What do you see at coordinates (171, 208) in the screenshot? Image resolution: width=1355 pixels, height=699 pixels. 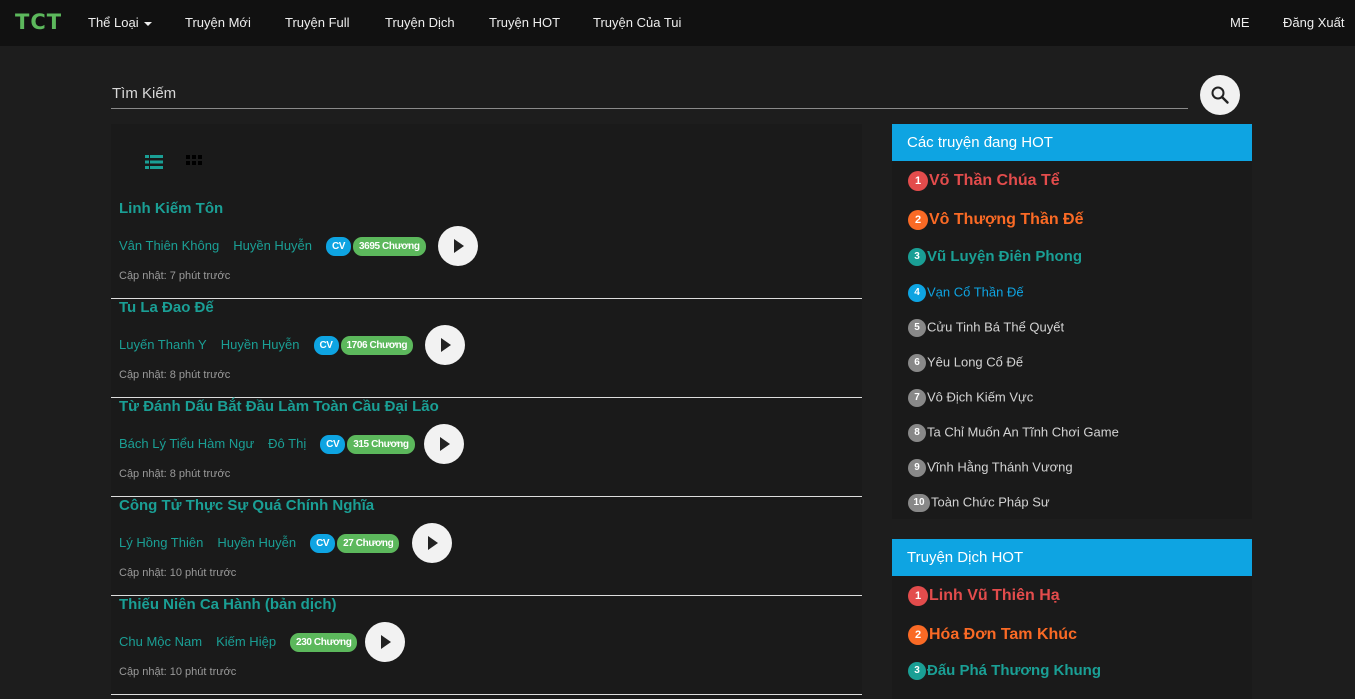 I see `story-title: Linh Kiếm Tôn` at bounding box center [171, 208].